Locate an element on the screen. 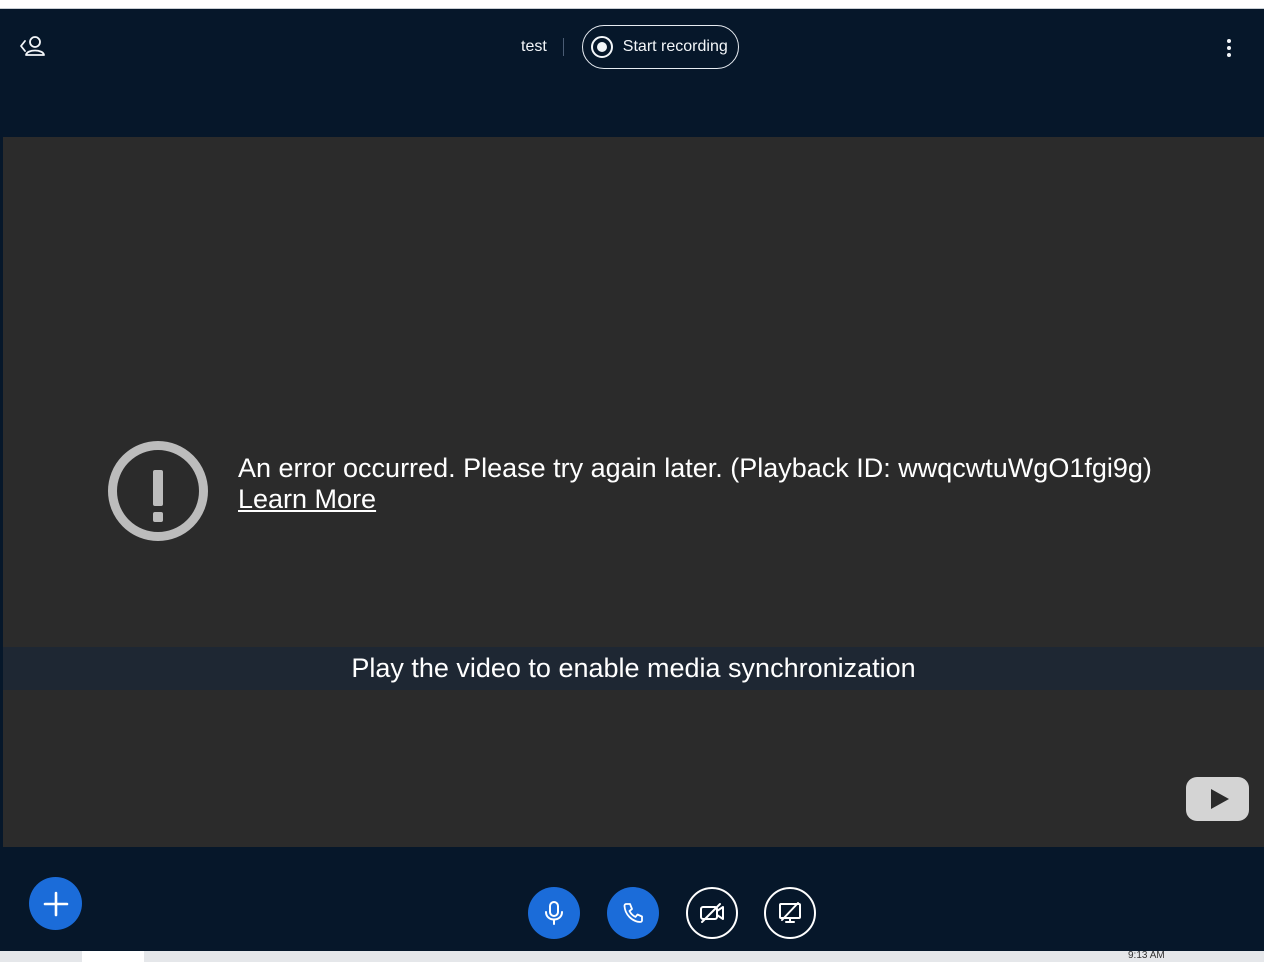 Image resolution: width=1264 pixels, height=962 pixels. alert-circle-icon is located at coordinates (158, 491).